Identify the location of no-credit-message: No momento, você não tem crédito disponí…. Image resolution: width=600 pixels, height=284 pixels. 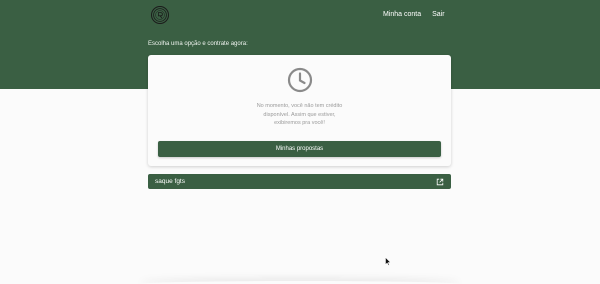
(299, 114).